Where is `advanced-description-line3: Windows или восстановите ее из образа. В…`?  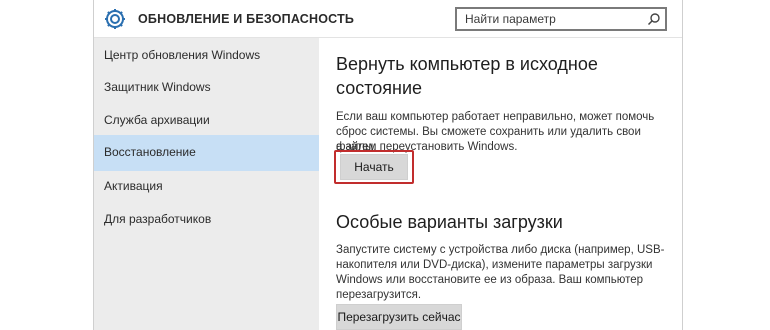 advanced-description-line3: Windows или восстановите ее из образа. В… is located at coordinates (490, 280).